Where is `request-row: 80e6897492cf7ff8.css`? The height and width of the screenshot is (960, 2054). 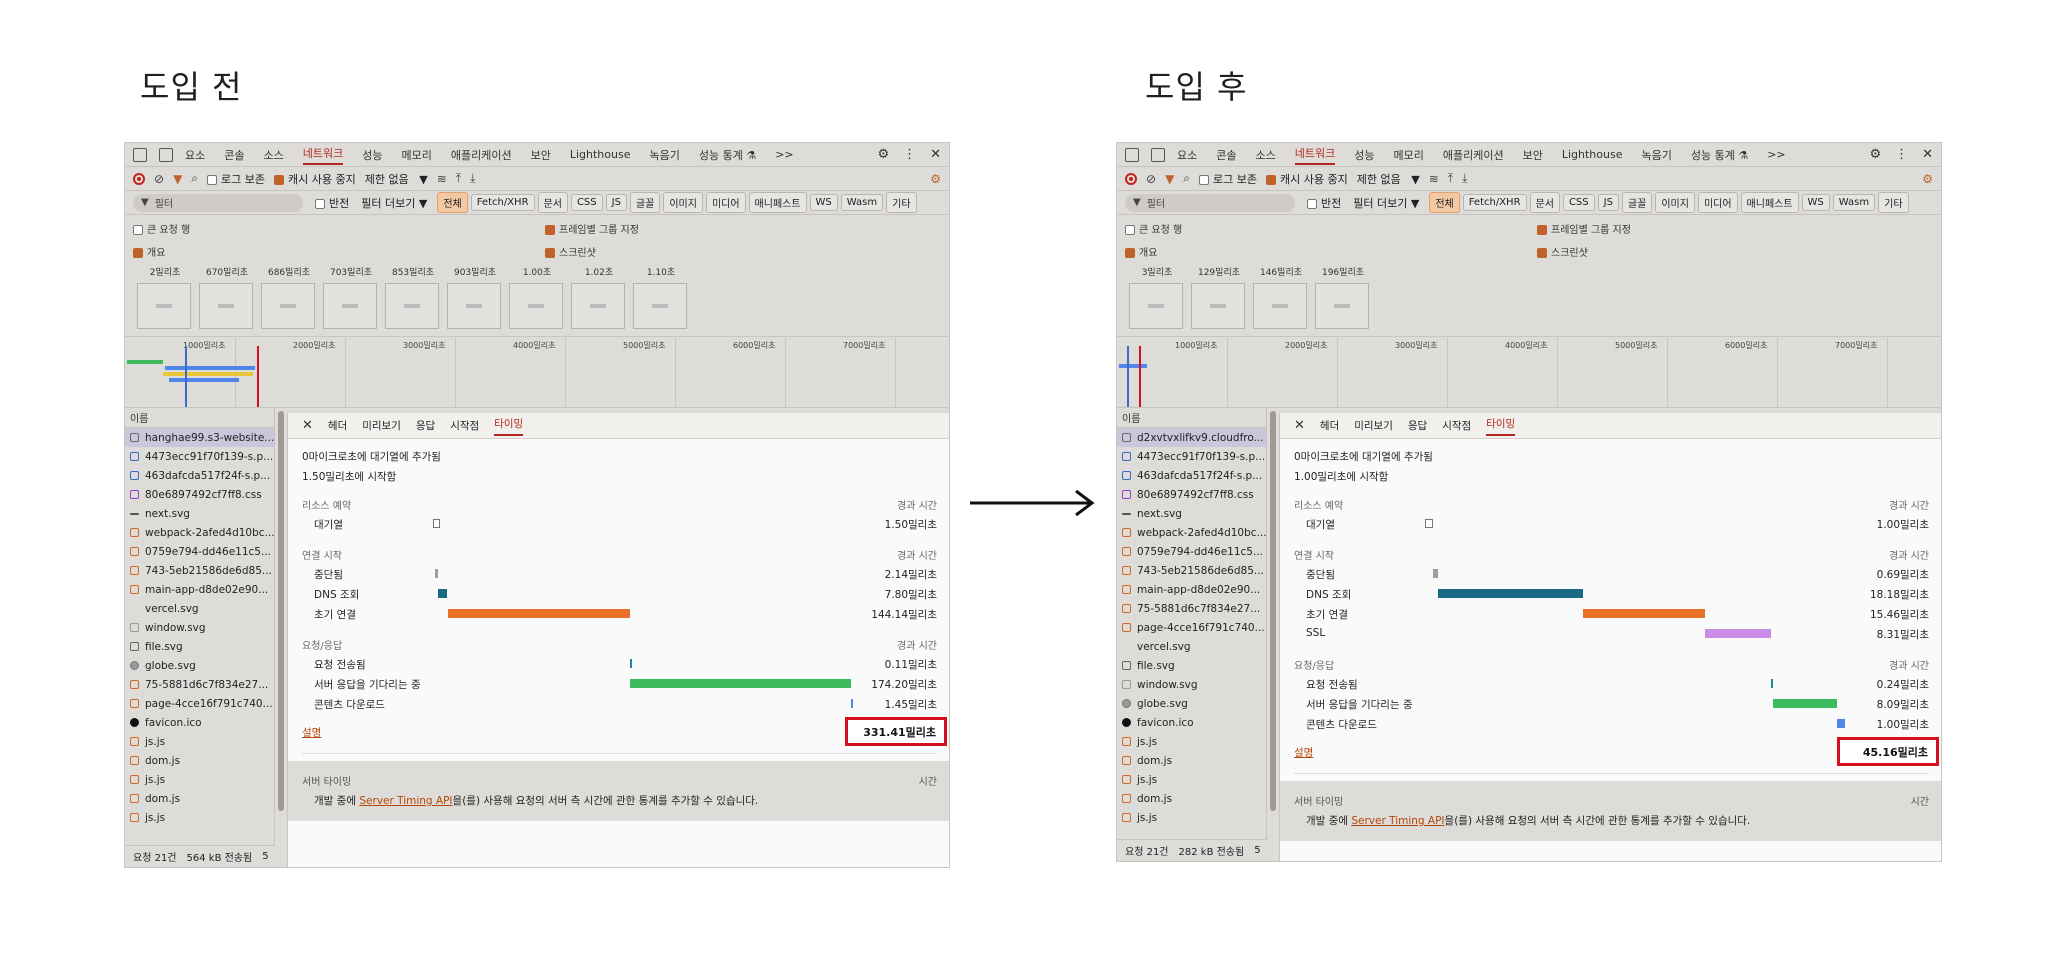 request-row: 80e6897492cf7ff8.css is located at coordinates (199, 494).